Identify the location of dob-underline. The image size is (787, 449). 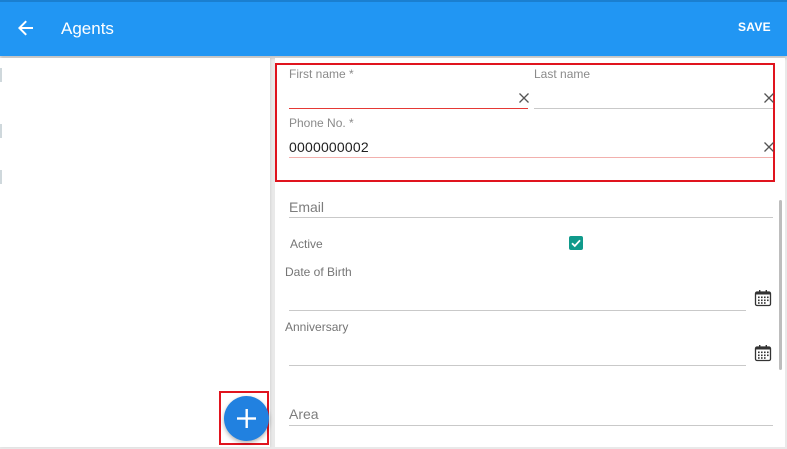
(517, 310).